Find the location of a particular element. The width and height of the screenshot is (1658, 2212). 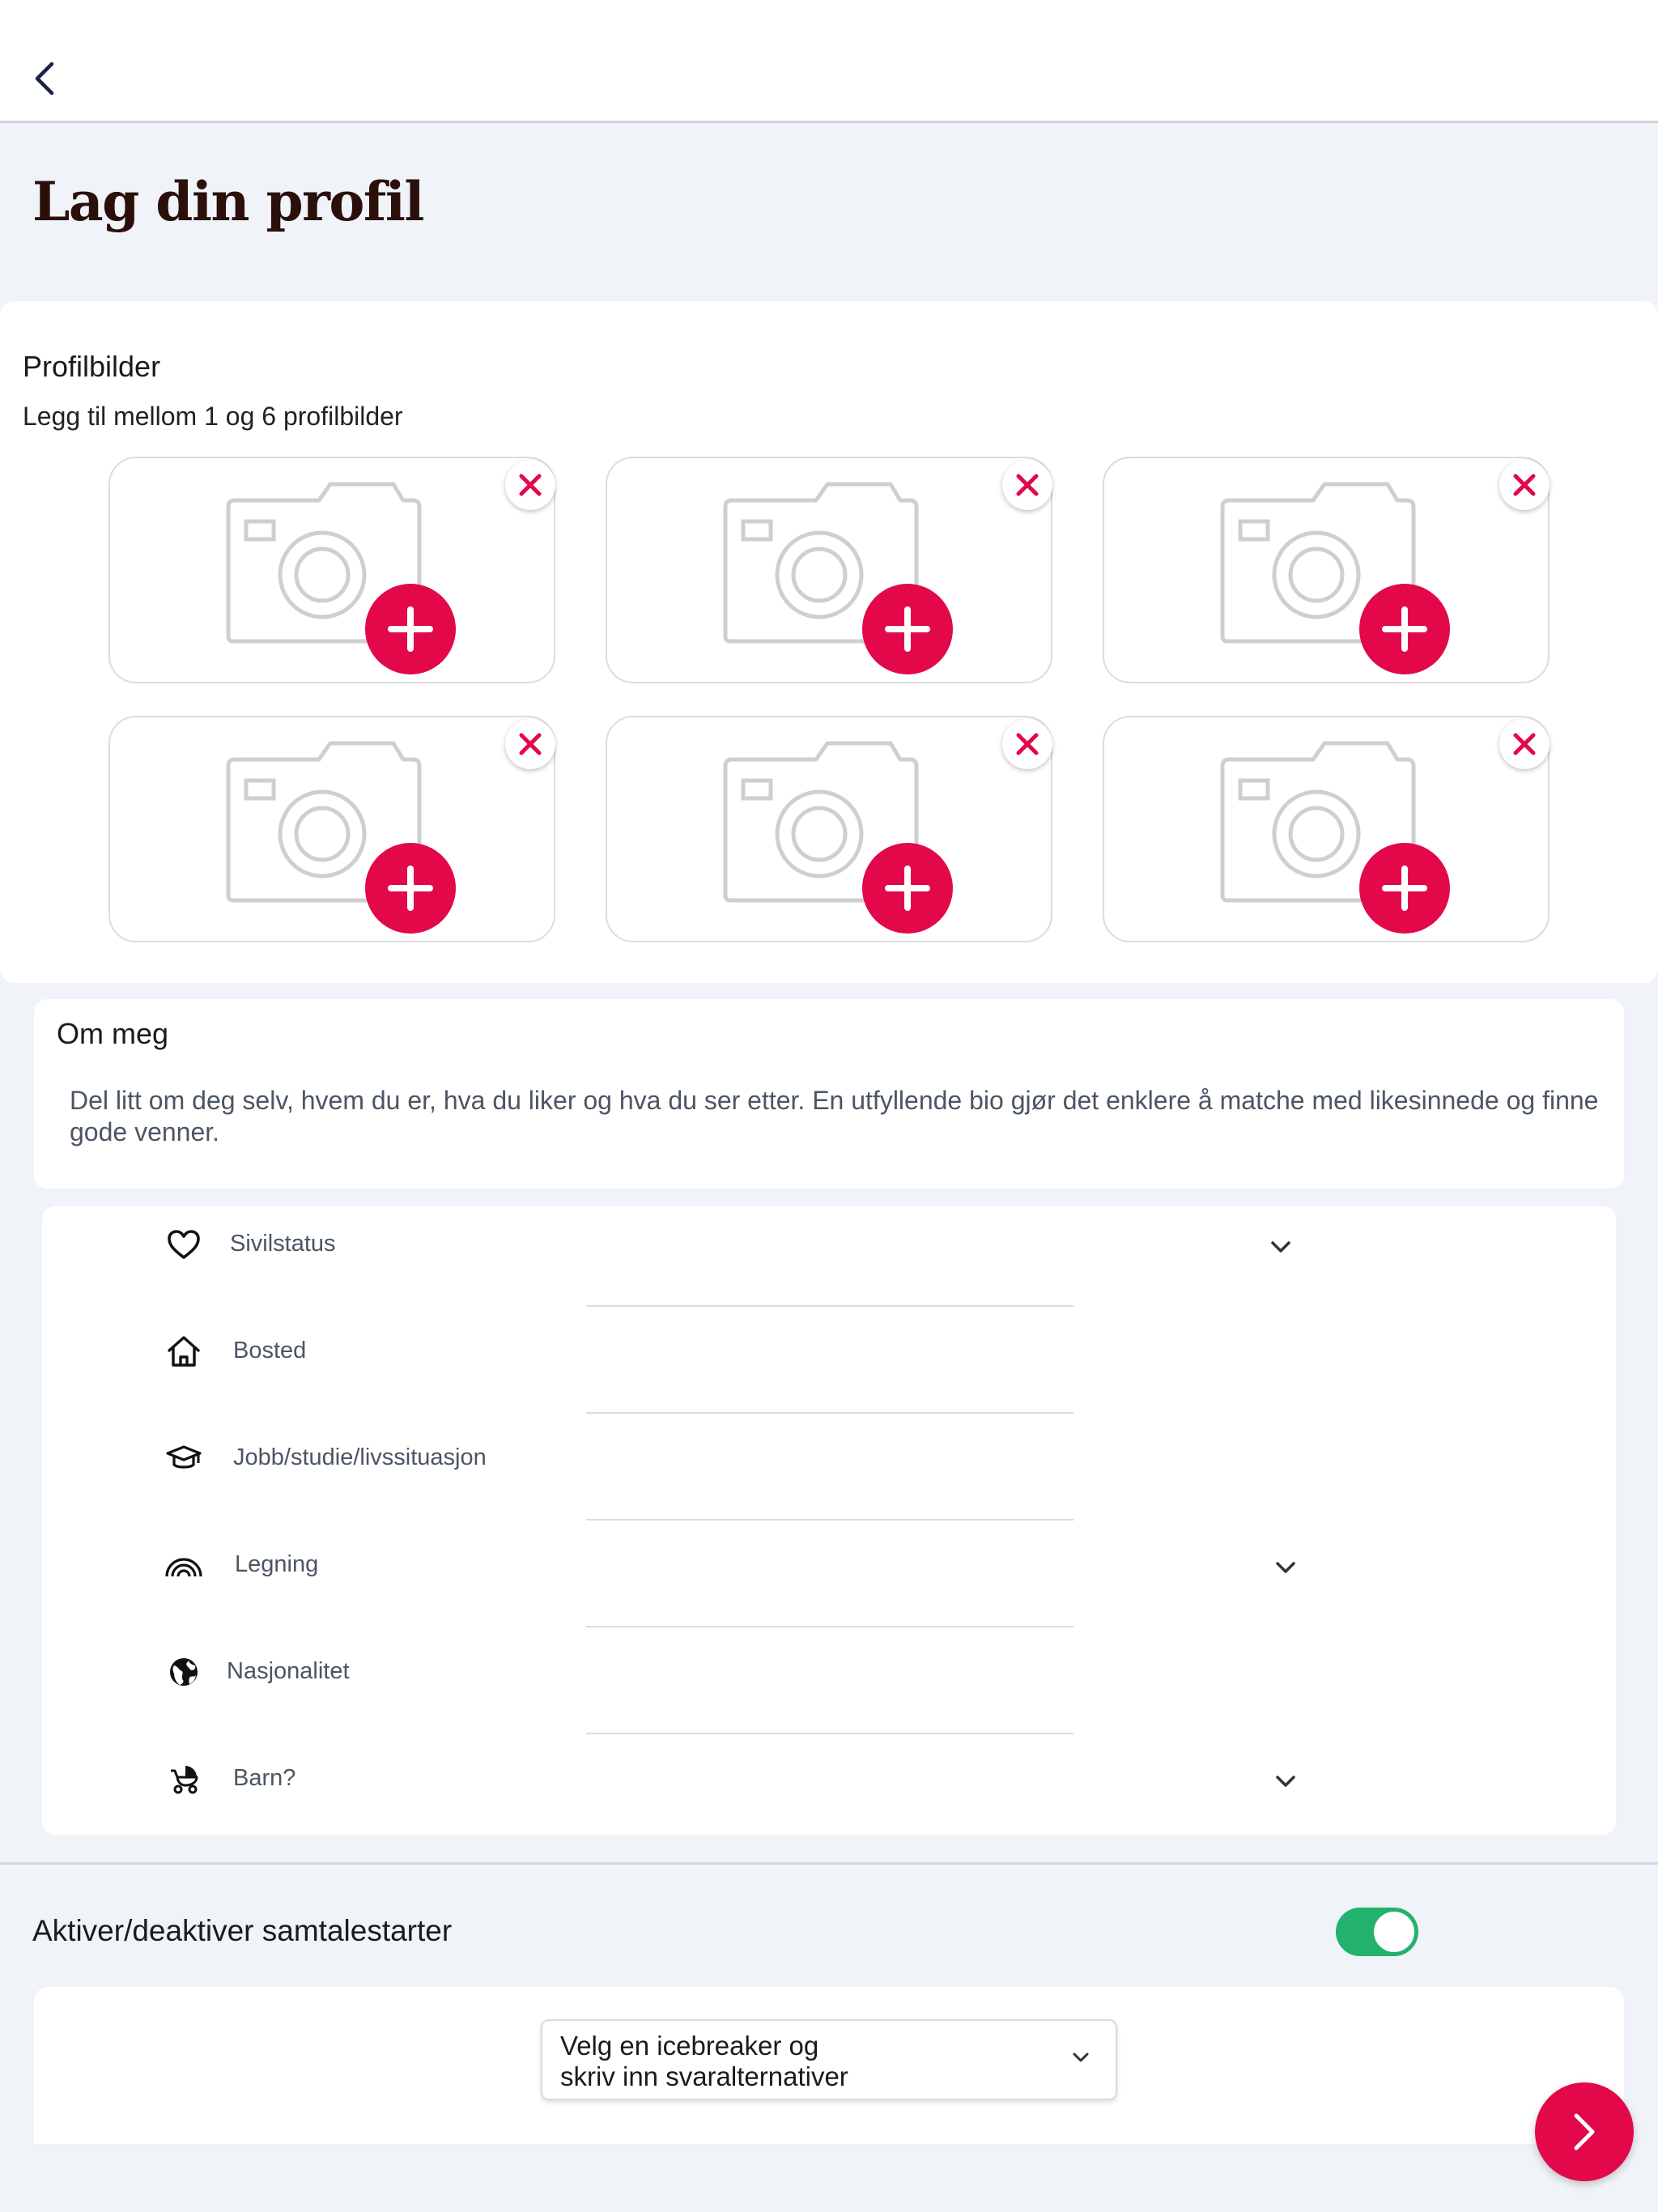

profile-photos-subtitle: Legg til mellom 1 og 6 profilbilder is located at coordinates (213, 417).